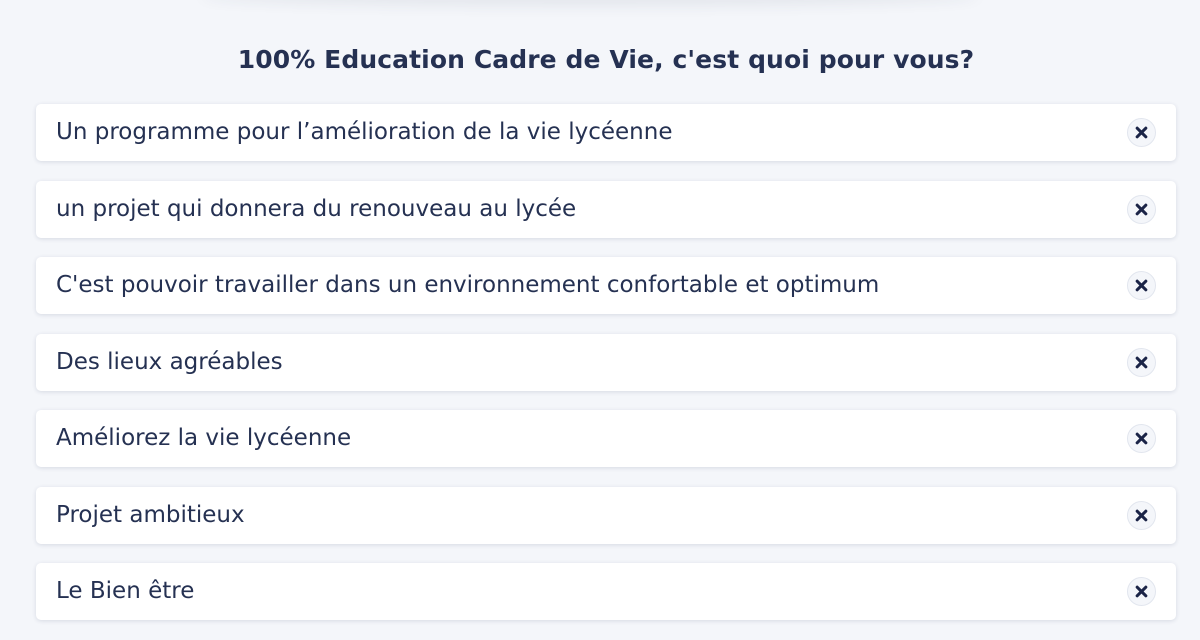 The image size is (1200, 640). What do you see at coordinates (606, 362) in the screenshot?
I see `list-item: Des lieux agréables` at bounding box center [606, 362].